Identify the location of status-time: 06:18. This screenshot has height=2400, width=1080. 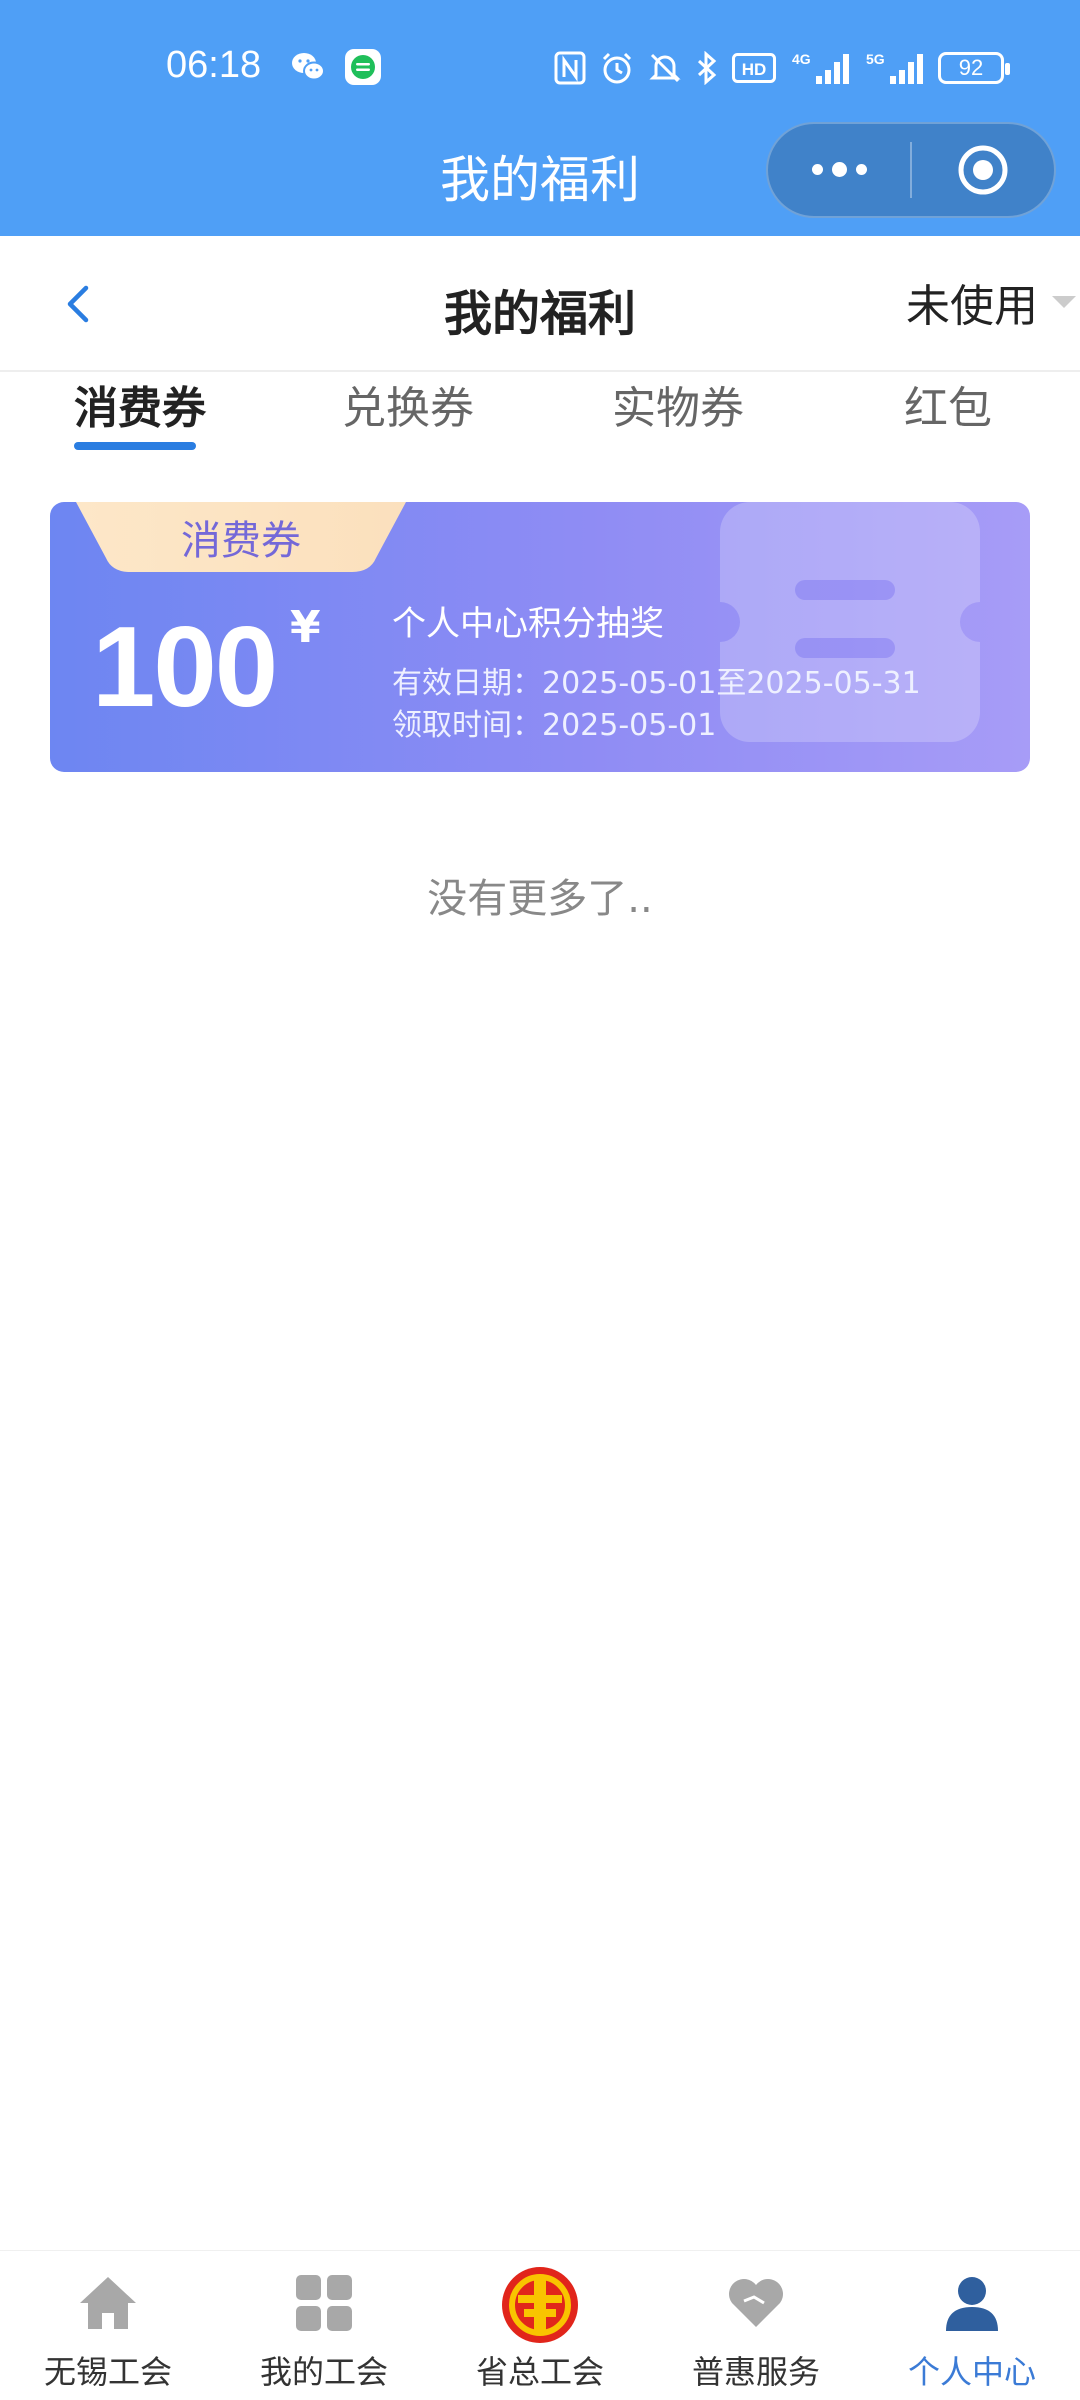
(214, 65).